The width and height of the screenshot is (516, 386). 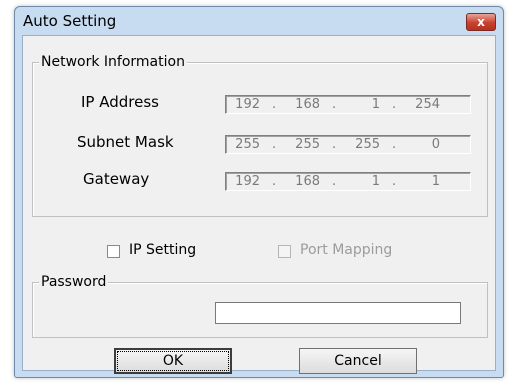 What do you see at coordinates (173, 361) in the screenshot?
I see `ok-button: OK` at bounding box center [173, 361].